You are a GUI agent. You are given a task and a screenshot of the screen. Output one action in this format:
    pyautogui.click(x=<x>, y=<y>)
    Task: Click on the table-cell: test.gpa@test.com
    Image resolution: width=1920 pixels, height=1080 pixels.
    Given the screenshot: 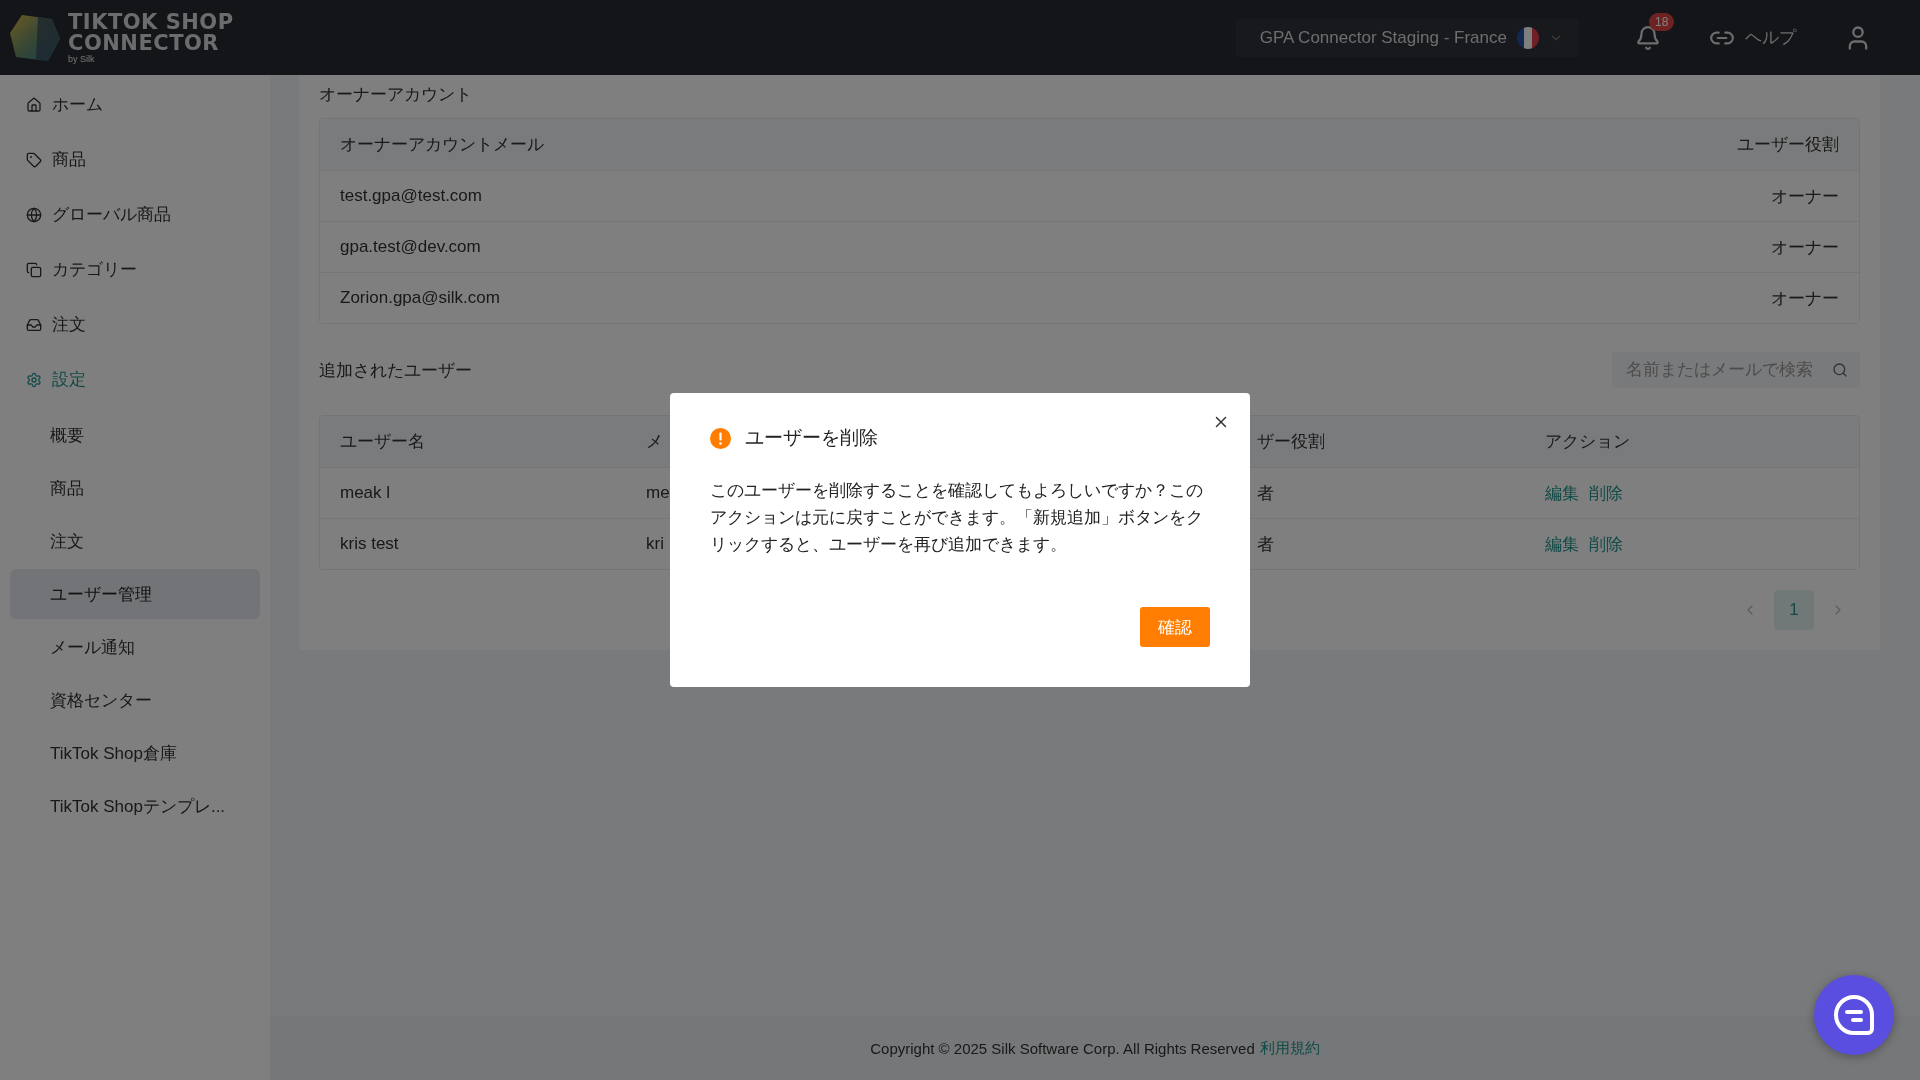 What is the action you would take?
    pyautogui.click(x=411, y=195)
    